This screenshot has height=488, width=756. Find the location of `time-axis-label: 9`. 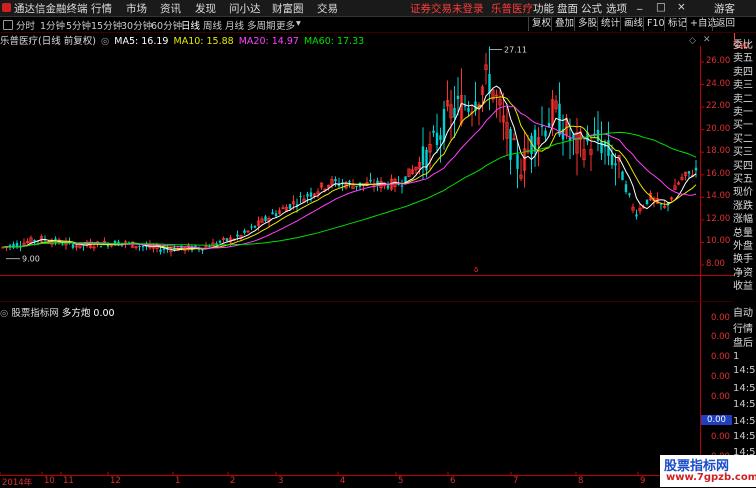

time-axis-label: 9 is located at coordinates (643, 481).